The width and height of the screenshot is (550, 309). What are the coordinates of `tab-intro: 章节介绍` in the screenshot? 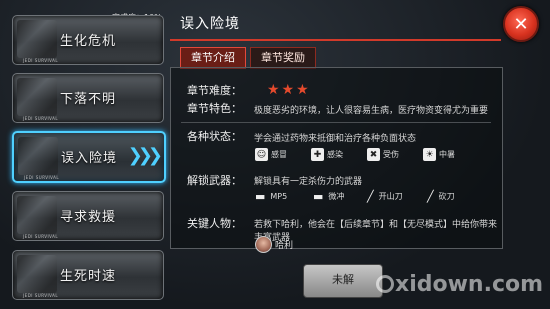 It's located at (213, 58).